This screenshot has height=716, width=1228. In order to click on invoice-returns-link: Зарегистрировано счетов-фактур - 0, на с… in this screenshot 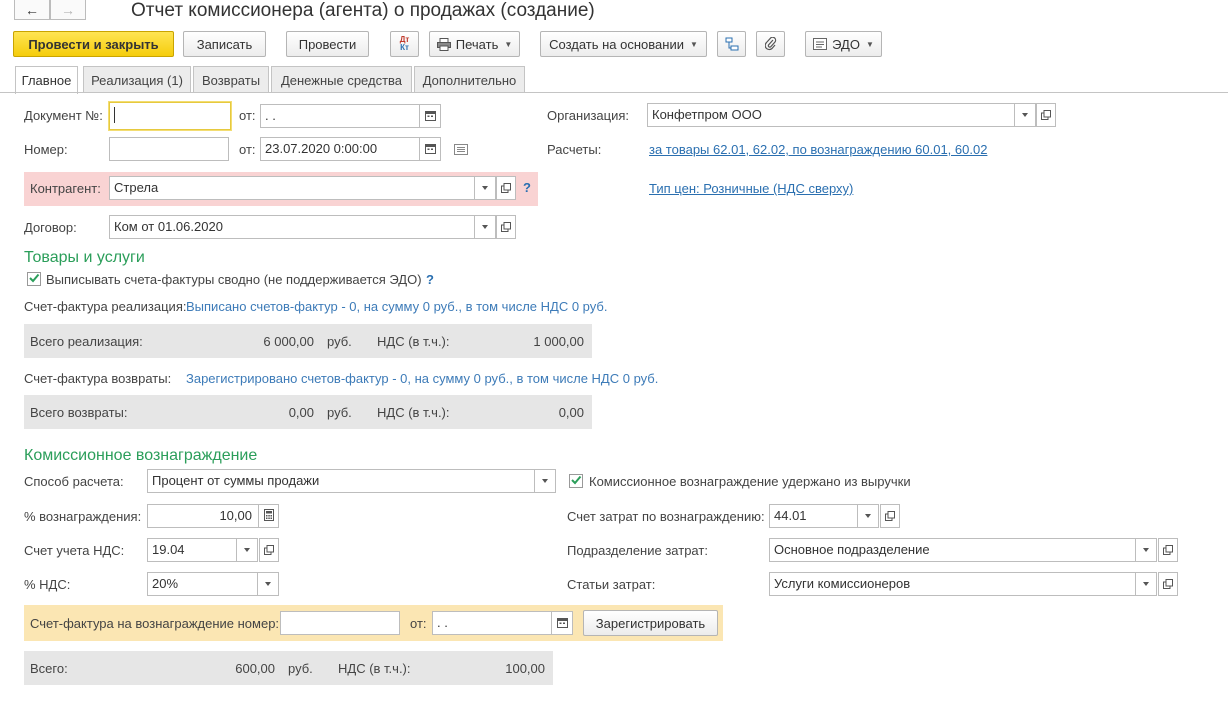, I will do `click(422, 379)`.